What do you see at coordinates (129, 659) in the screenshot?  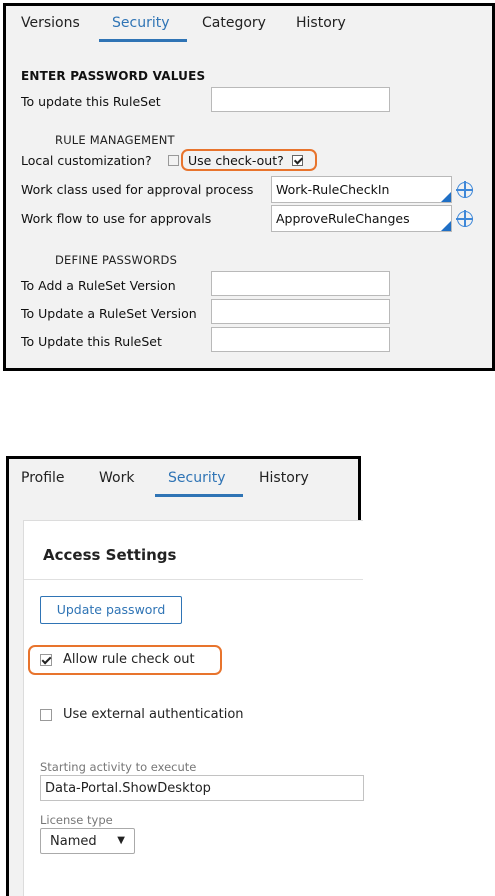 I see `allow-checkout-label: Allow rule check out` at bounding box center [129, 659].